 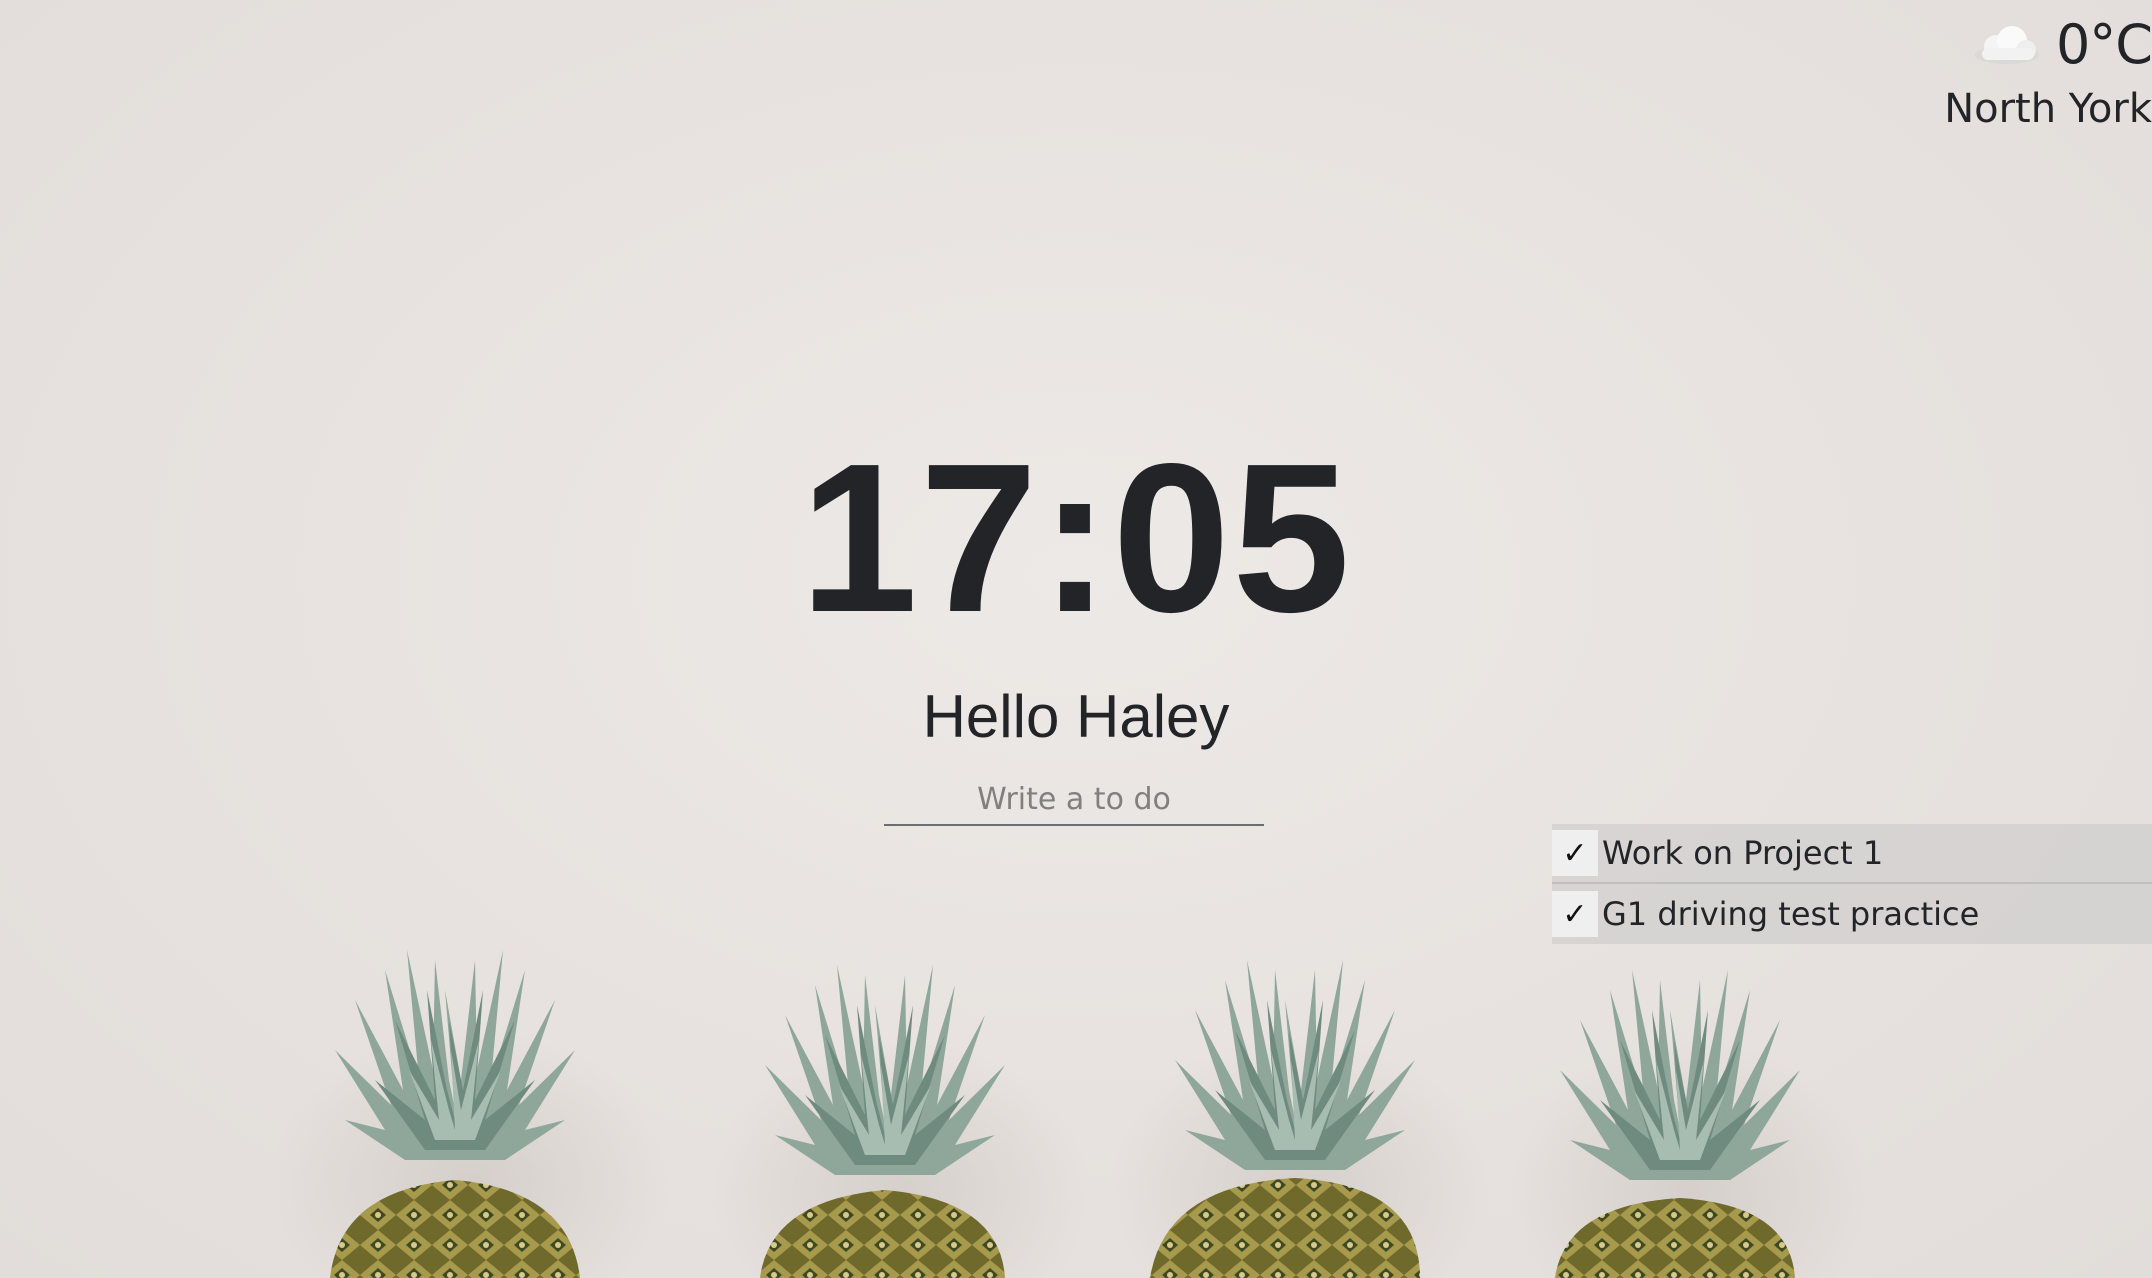 I want to click on temperature: 0°C, so click(x=2103, y=44).